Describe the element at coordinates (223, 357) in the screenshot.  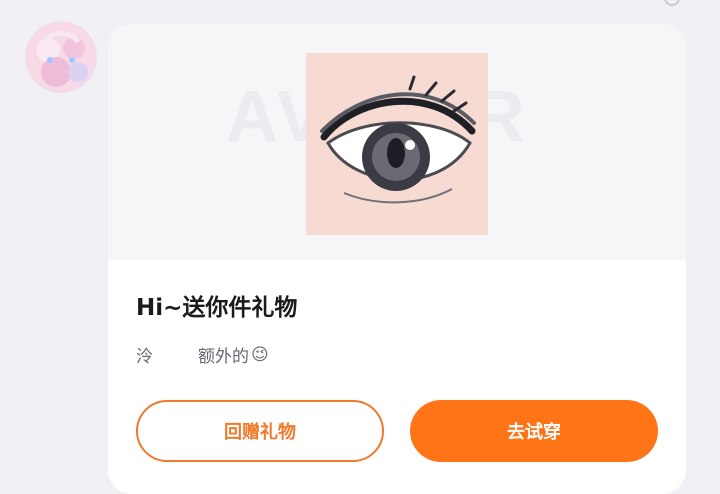
I see `message-text: 额外的` at that location.